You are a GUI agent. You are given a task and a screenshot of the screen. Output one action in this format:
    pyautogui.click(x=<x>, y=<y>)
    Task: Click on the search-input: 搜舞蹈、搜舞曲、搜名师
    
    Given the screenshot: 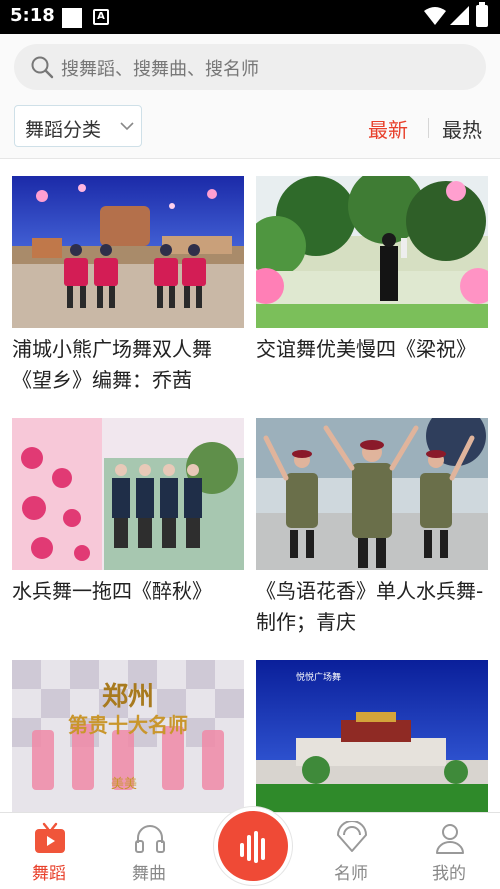 What is the action you would take?
    pyautogui.click(x=250, y=67)
    